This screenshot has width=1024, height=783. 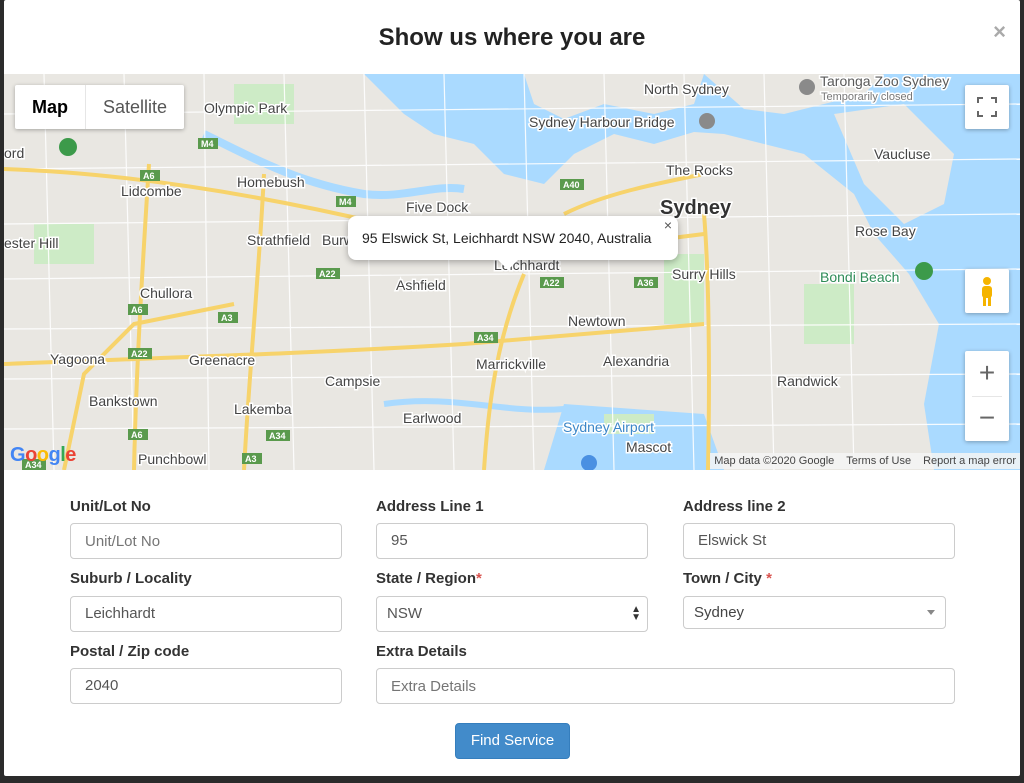 I want to click on place-label: Alexandria, so click(x=636, y=361).